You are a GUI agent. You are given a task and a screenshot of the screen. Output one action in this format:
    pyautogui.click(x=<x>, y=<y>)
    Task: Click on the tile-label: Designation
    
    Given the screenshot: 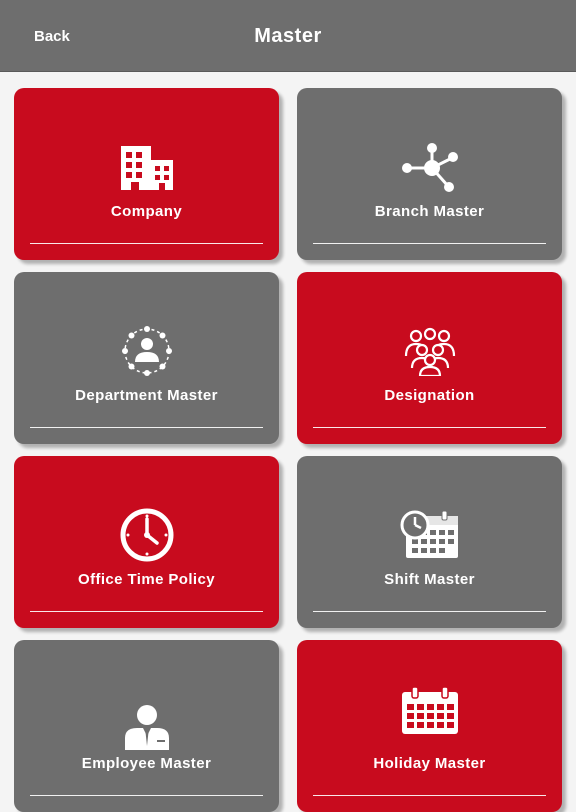 What is the action you would take?
    pyautogui.click(x=429, y=395)
    